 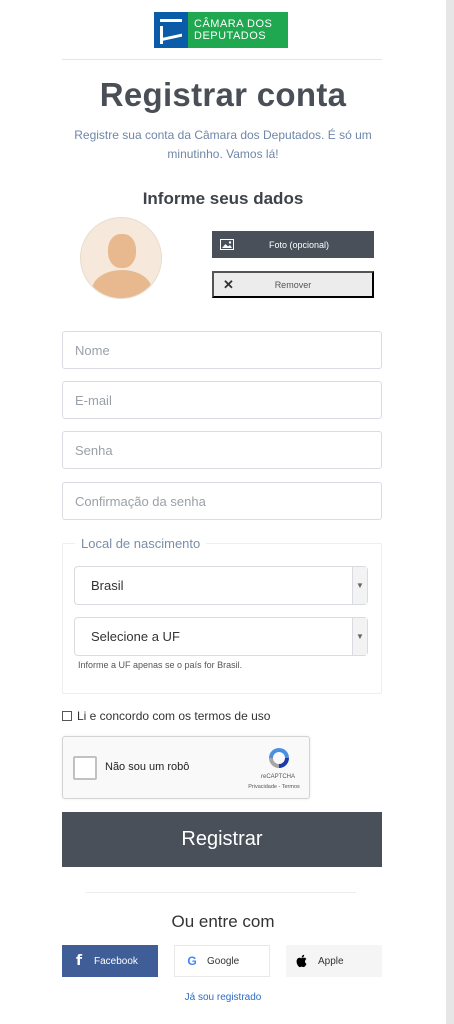 What do you see at coordinates (141, 543) in the screenshot?
I see `birthplace-legend: Local de nascimento` at bounding box center [141, 543].